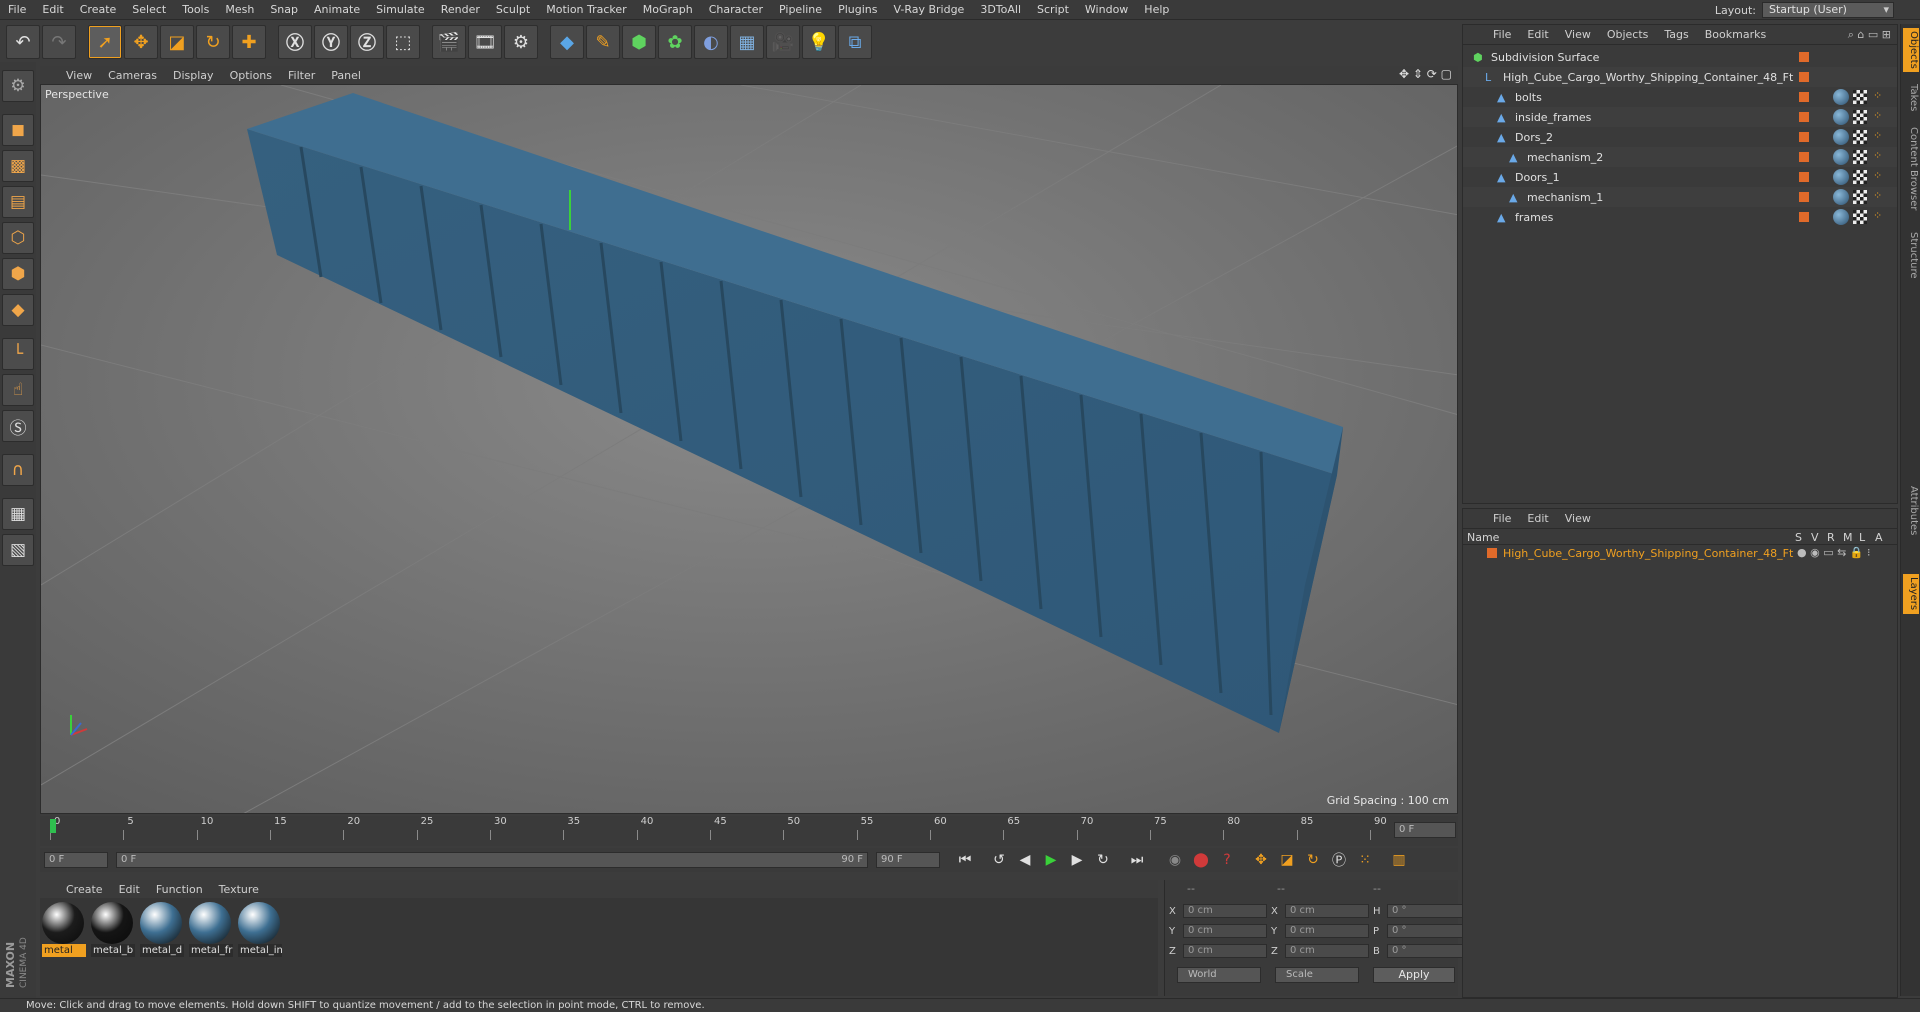  What do you see at coordinates (1106, 9) in the screenshot?
I see `menu-window: Window` at bounding box center [1106, 9].